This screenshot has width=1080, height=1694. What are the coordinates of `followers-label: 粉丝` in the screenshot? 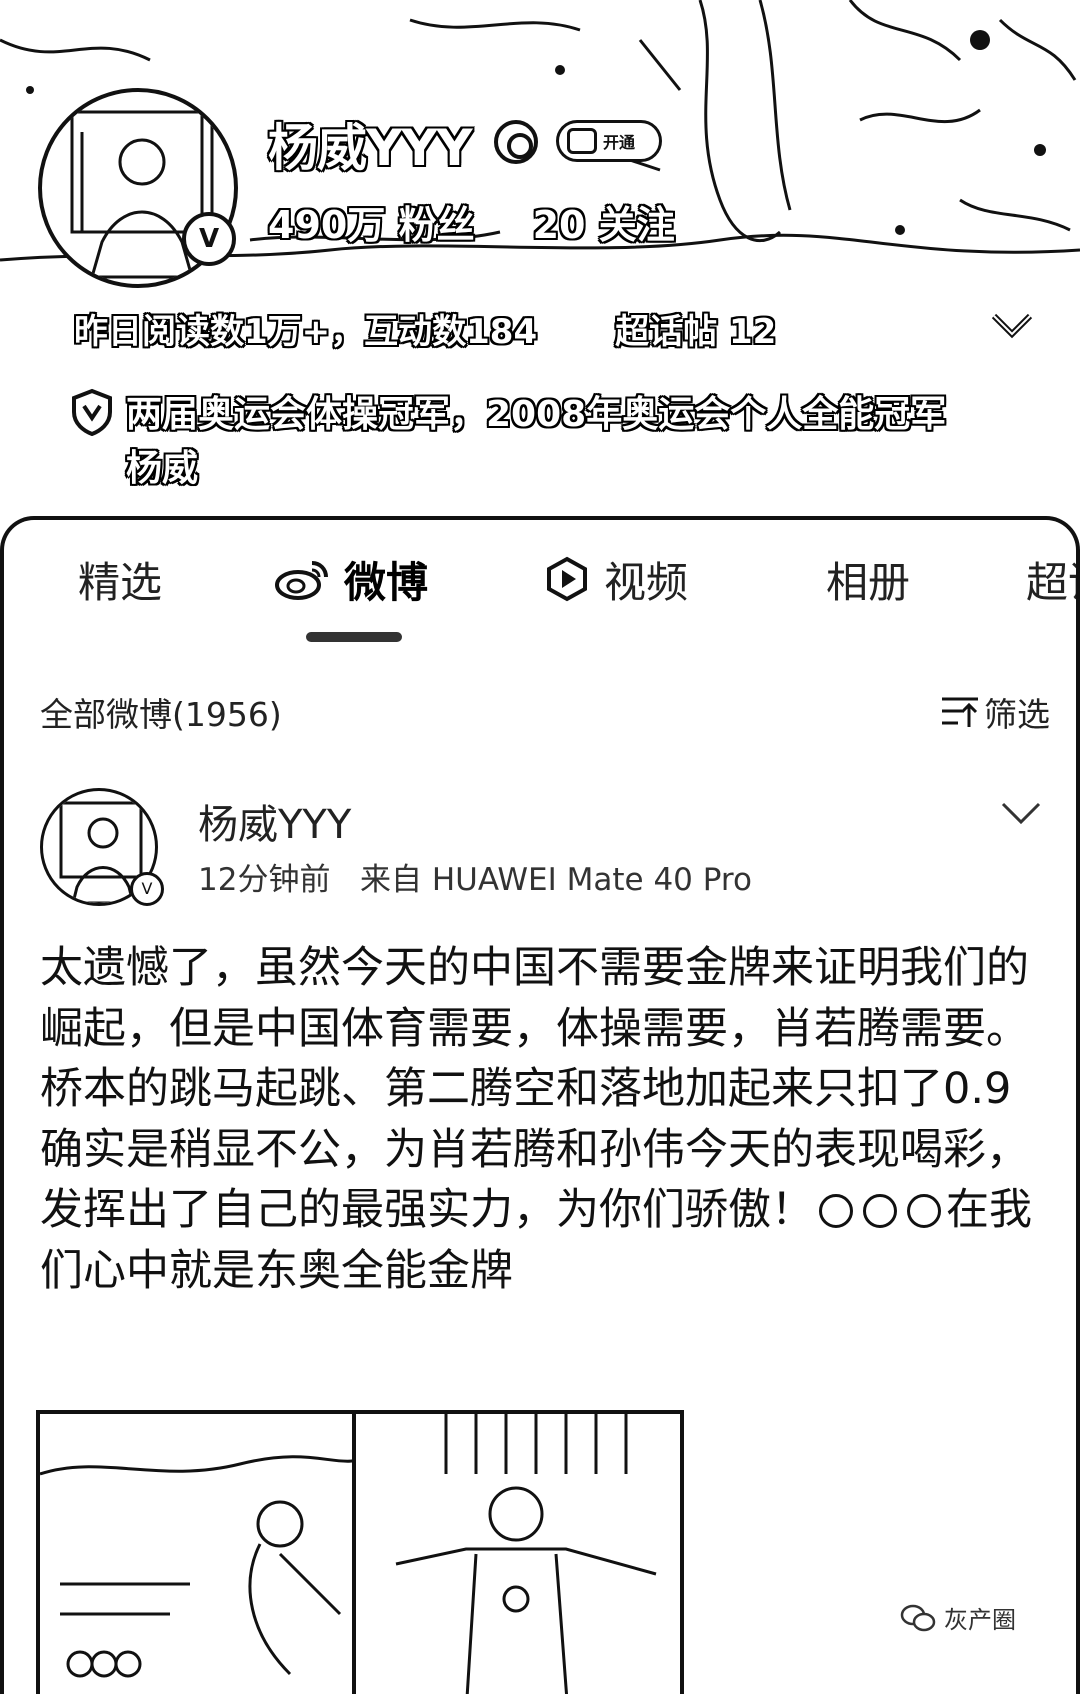 It's located at (436, 225).